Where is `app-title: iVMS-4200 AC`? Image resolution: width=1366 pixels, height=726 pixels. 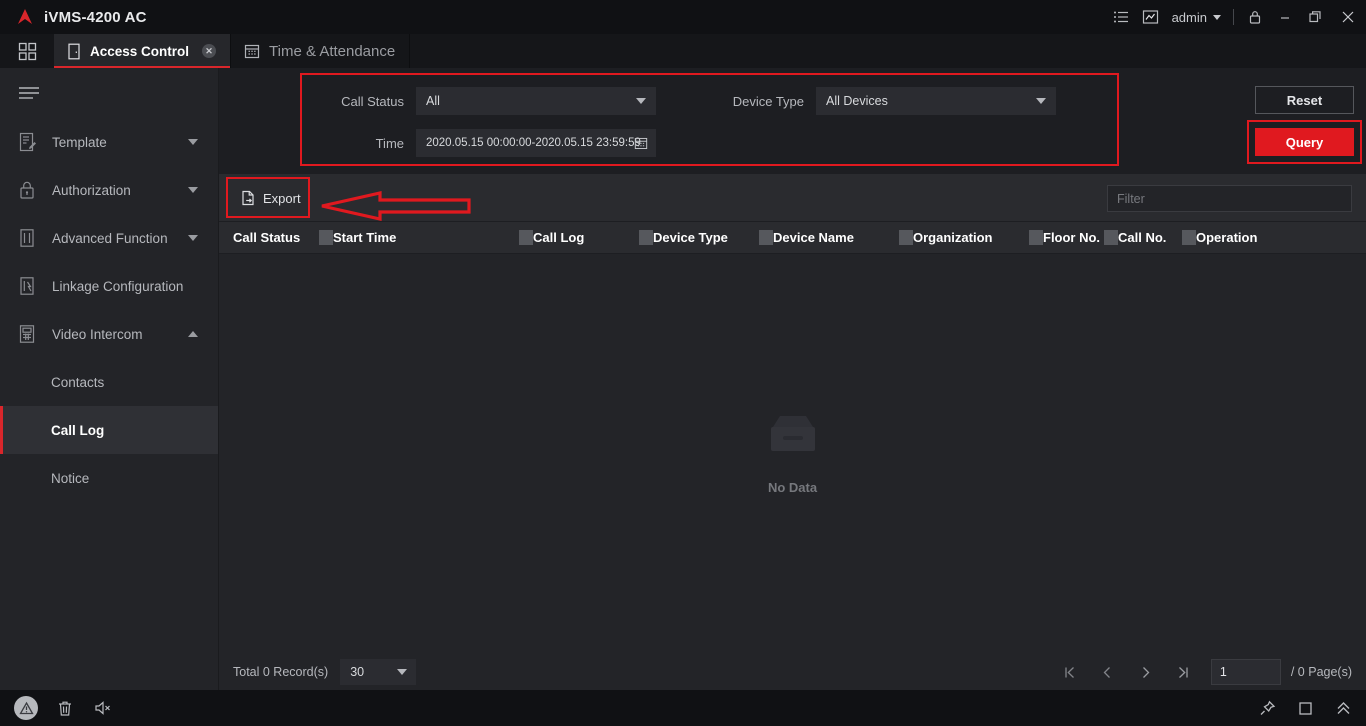
app-title: iVMS-4200 AC is located at coordinates (95, 17).